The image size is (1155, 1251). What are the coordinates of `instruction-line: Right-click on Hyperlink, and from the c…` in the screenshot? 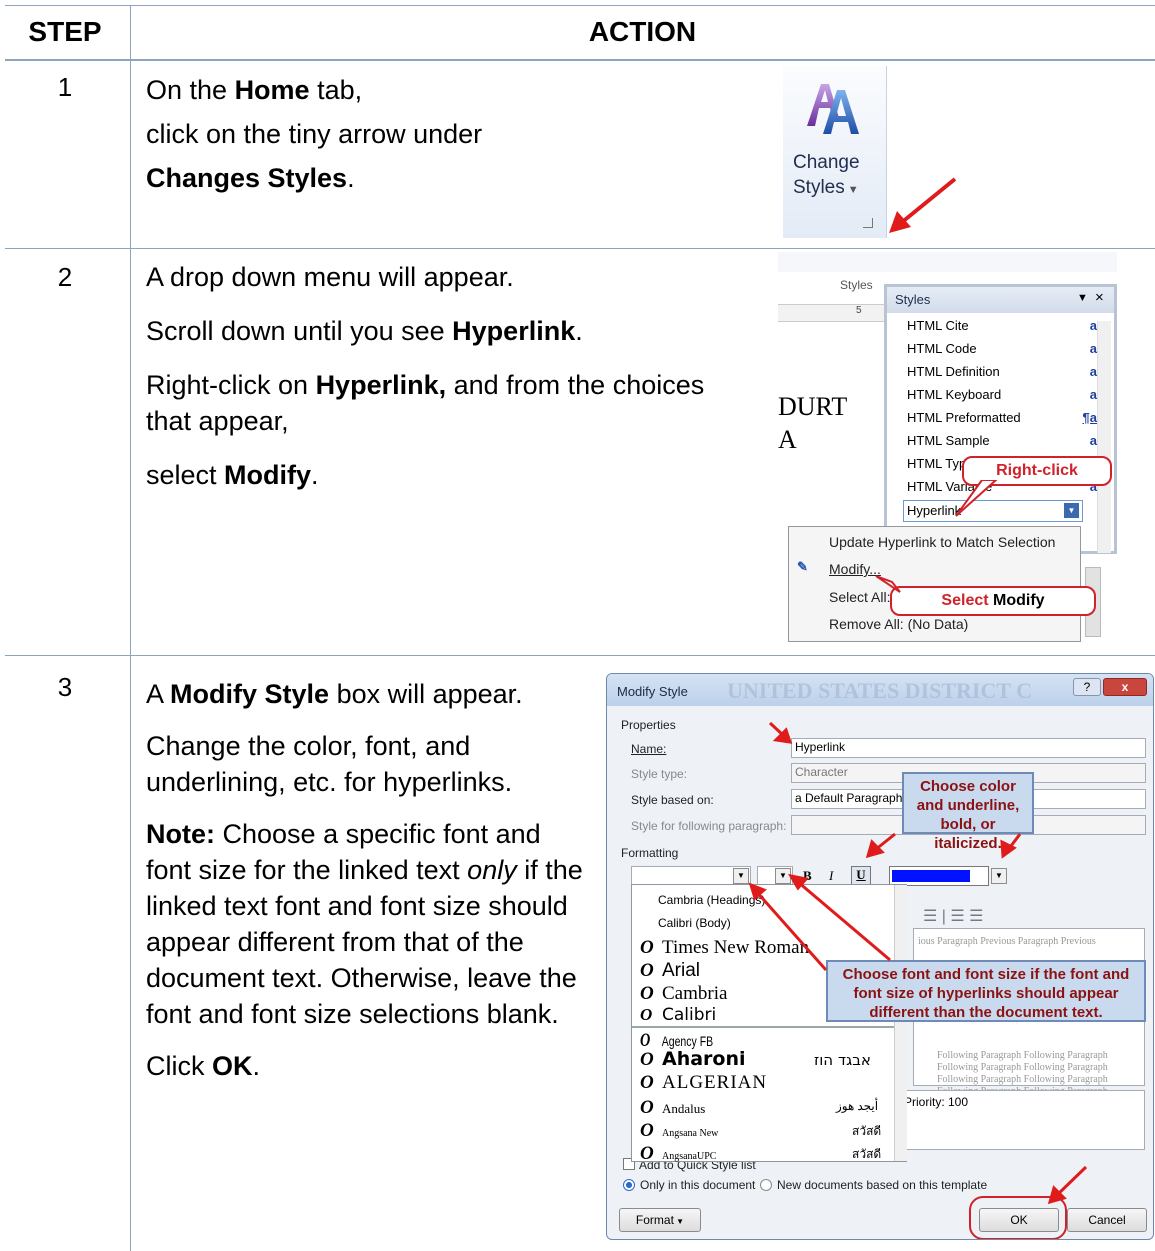 It's located at (436, 403).